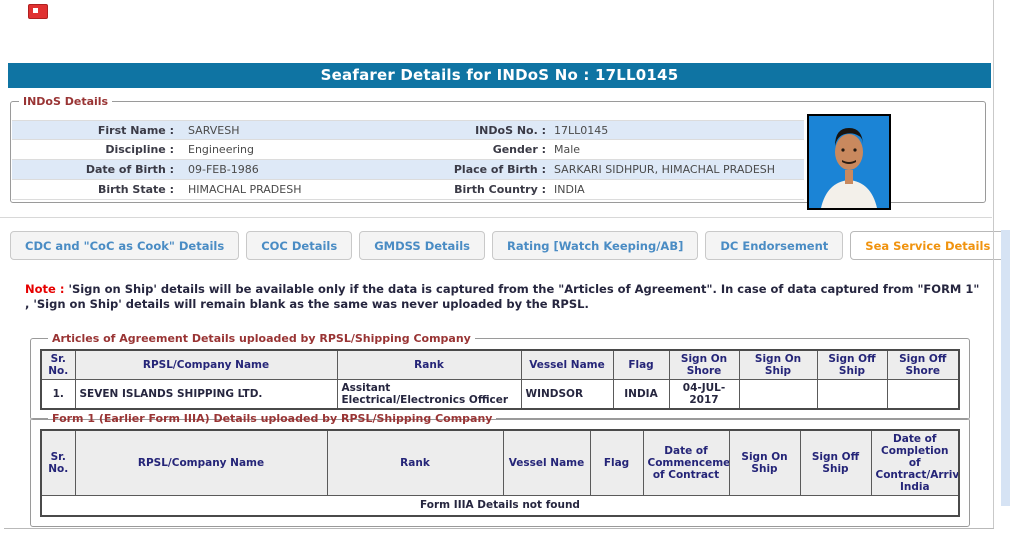  What do you see at coordinates (66, 101) in the screenshot?
I see `indos-details-legend: INDoS Details` at bounding box center [66, 101].